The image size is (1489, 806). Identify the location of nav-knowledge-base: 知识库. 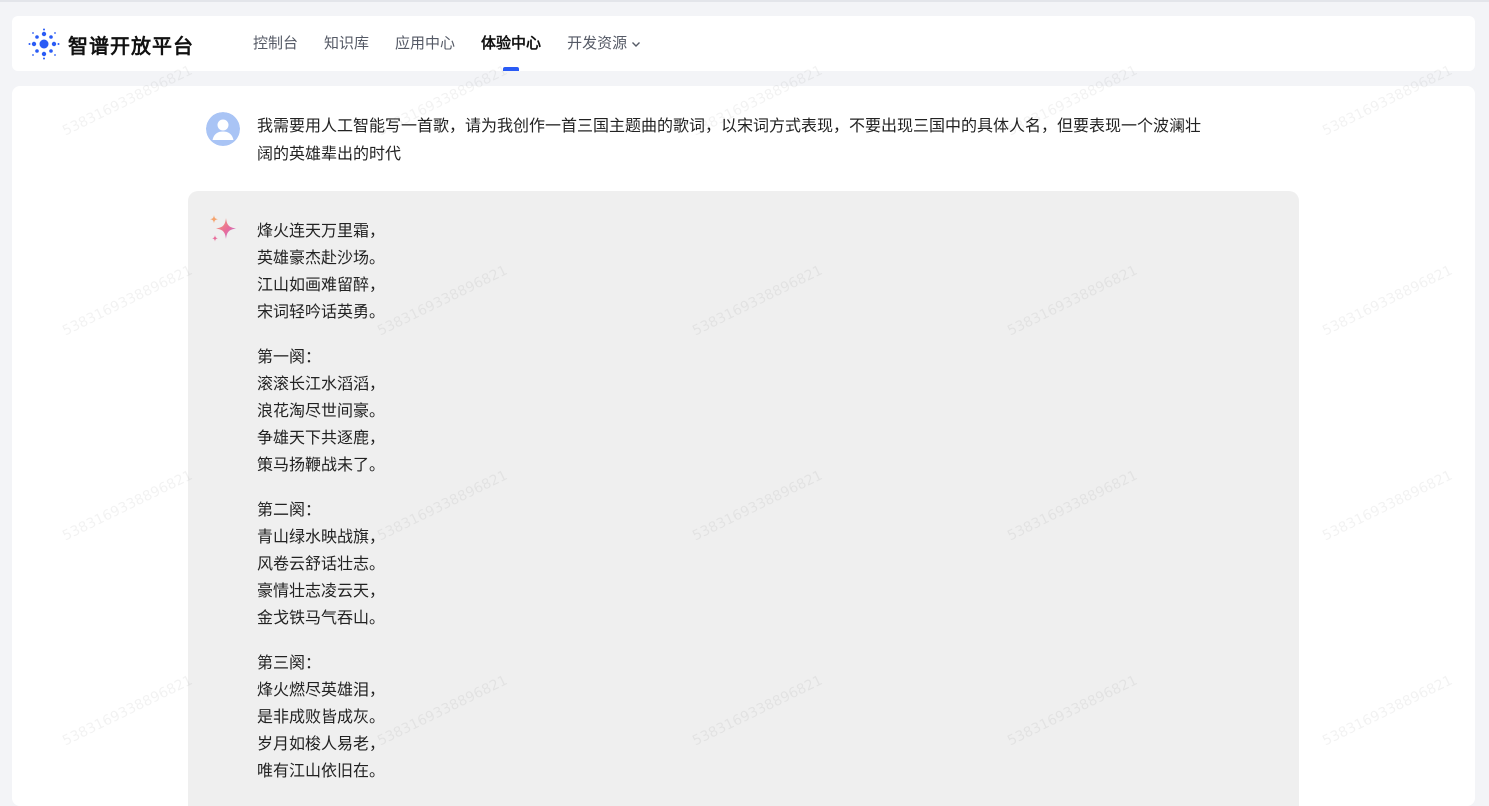
(346, 43).